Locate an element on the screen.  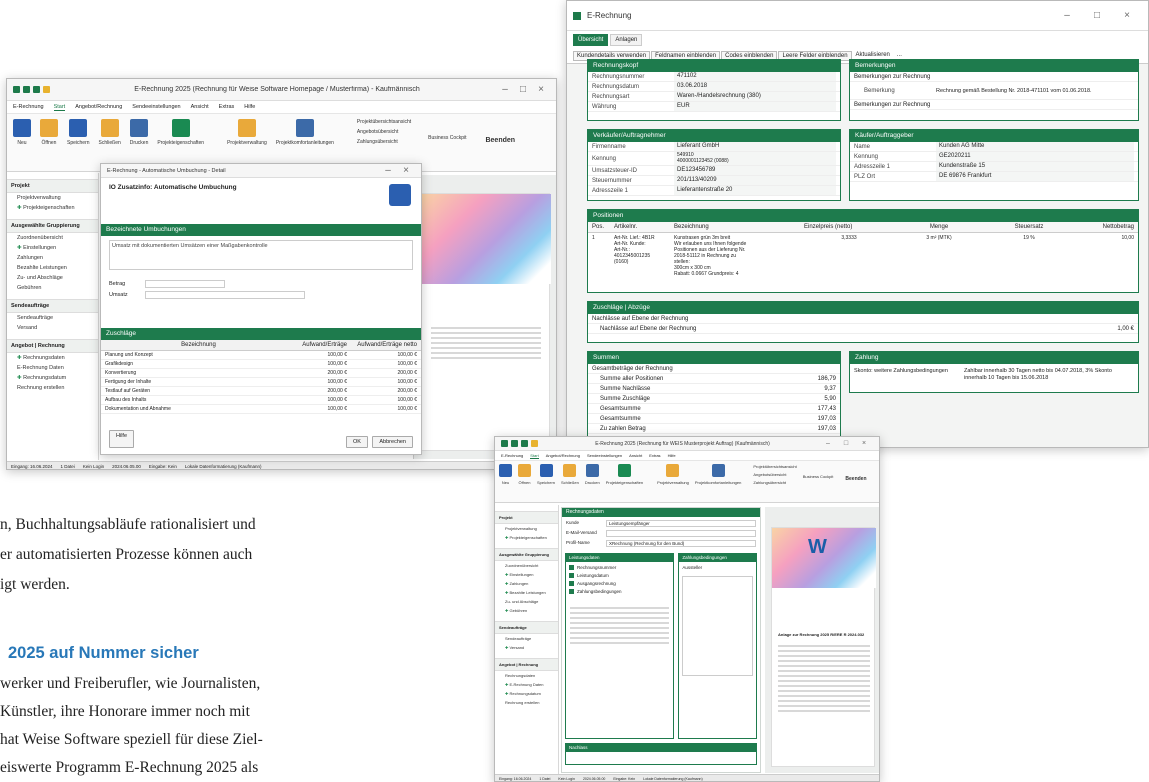
table-row: Fertigung der Inhalte 100,00 €100,00 € is located at coordinates (261, 382).